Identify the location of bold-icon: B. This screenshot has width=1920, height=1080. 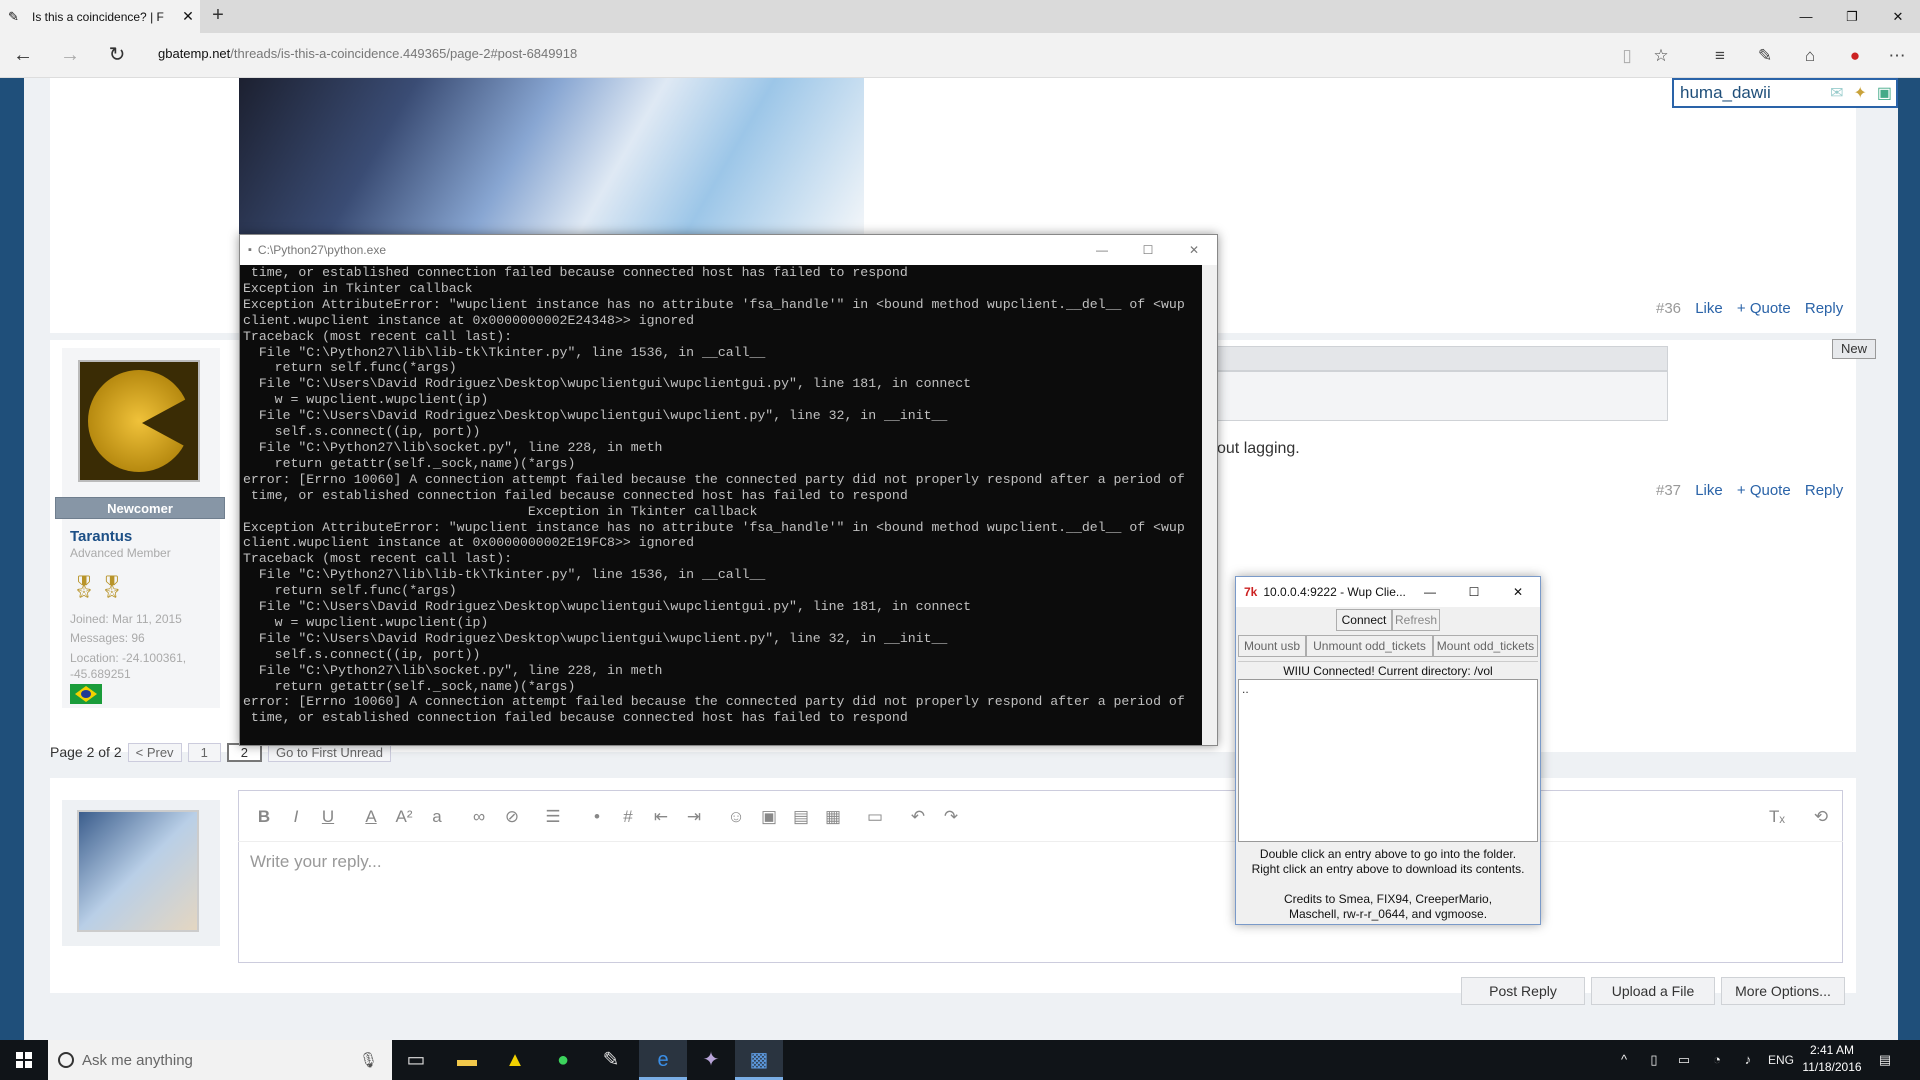
(264, 817).